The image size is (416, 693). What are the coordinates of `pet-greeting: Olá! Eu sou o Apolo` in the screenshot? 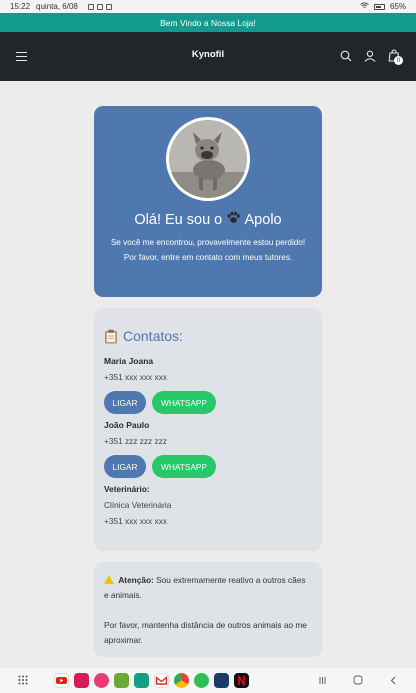 It's located at (208, 219).